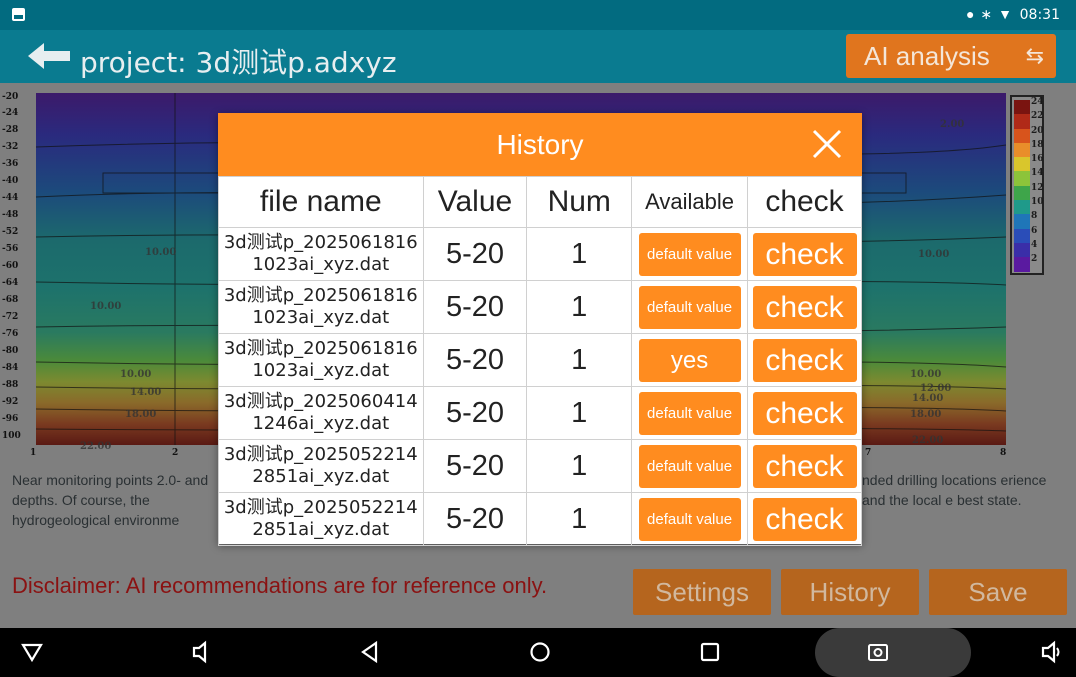 The height and width of the screenshot is (677, 1076). What do you see at coordinates (998, 592) in the screenshot?
I see `save-button: Save` at bounding box center [998, 592].